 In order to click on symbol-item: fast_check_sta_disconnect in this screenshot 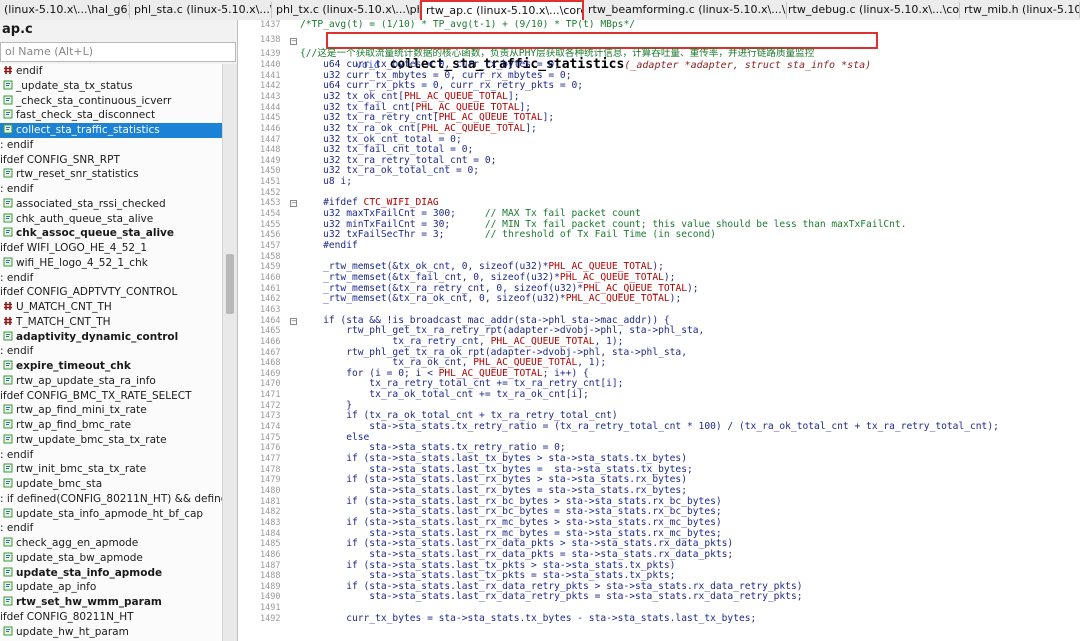, I will do `click(111, 115)`.